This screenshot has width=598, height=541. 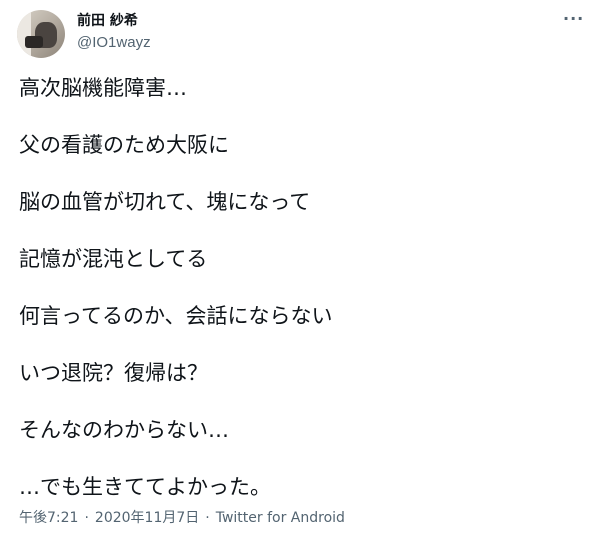 I want to click on tweet-line: 何言ってるのか、会話にならない, so click(x=176, y=316).